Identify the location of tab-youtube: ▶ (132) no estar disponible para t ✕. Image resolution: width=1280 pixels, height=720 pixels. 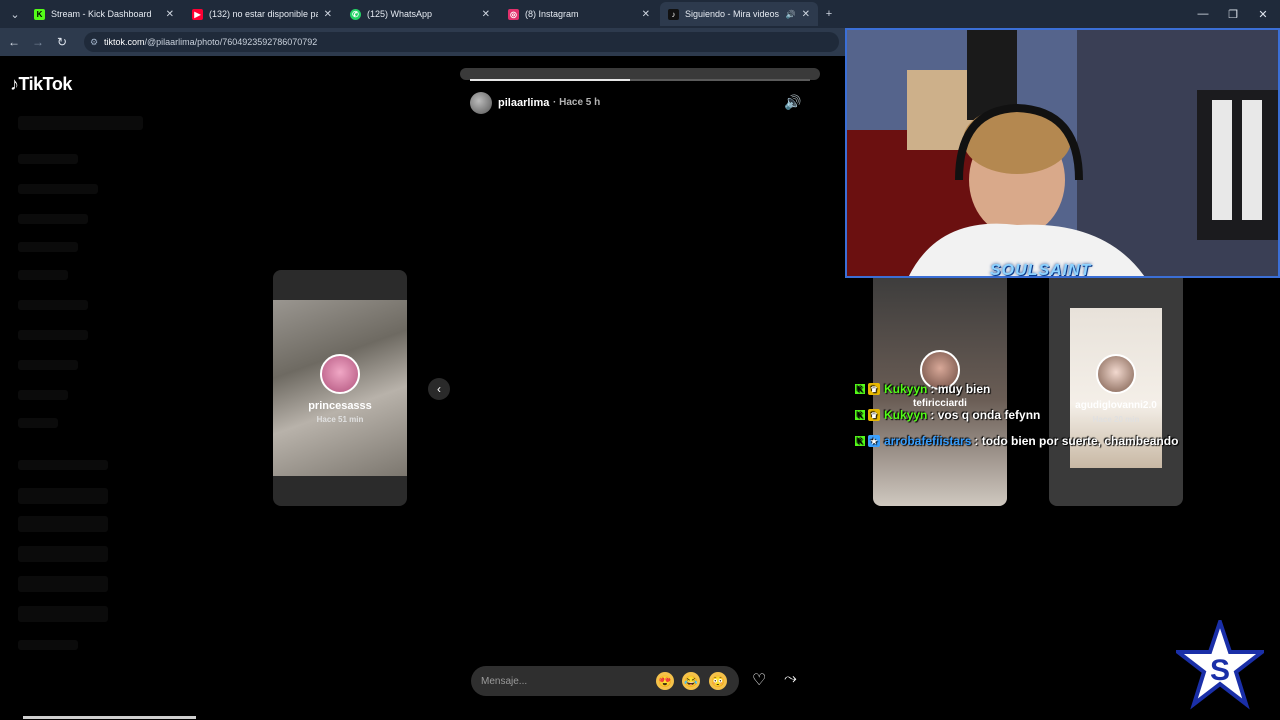
(262, 14).